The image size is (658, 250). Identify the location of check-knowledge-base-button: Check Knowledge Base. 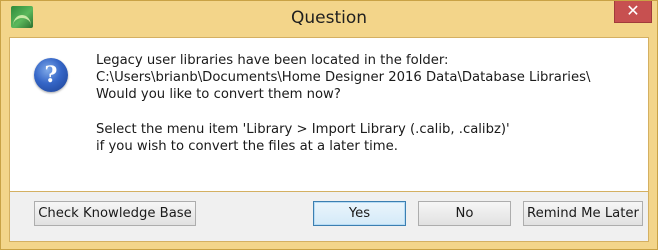
(115, 213).